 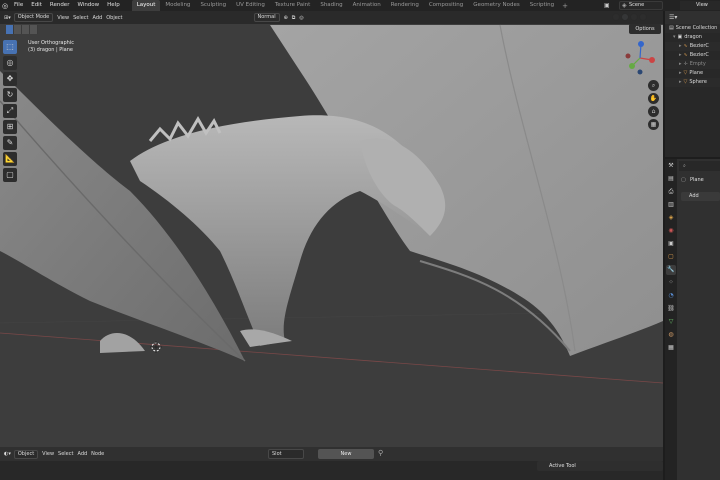 What do you see at coordinates (82, 454) in the screenshot?
I see `bottom-menu-add: Add` at bounding box center [82, 454].